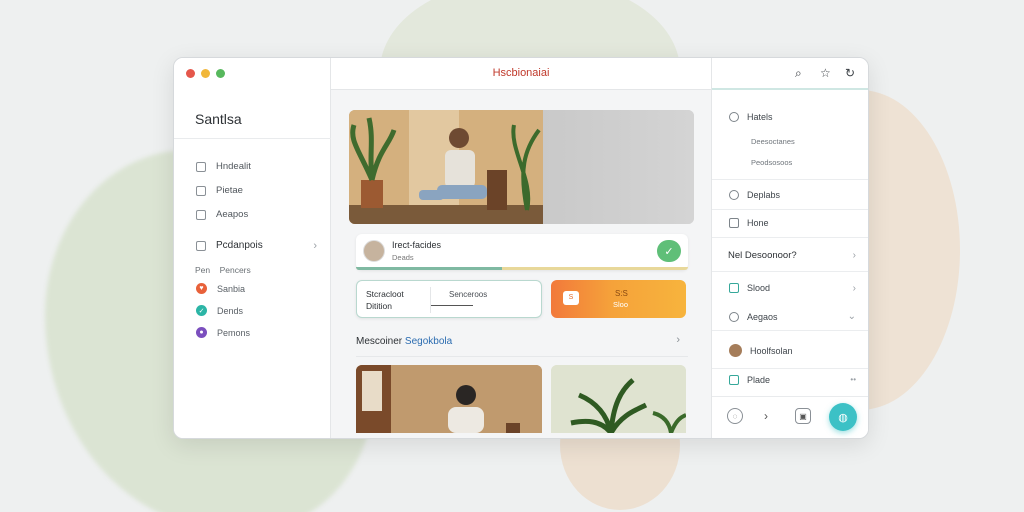 Image resolution: width=1024 pixels, height=512 pixels. Describe the element at coordinates (734, 380) in the screenshot. I see `chat-icon` at that location.